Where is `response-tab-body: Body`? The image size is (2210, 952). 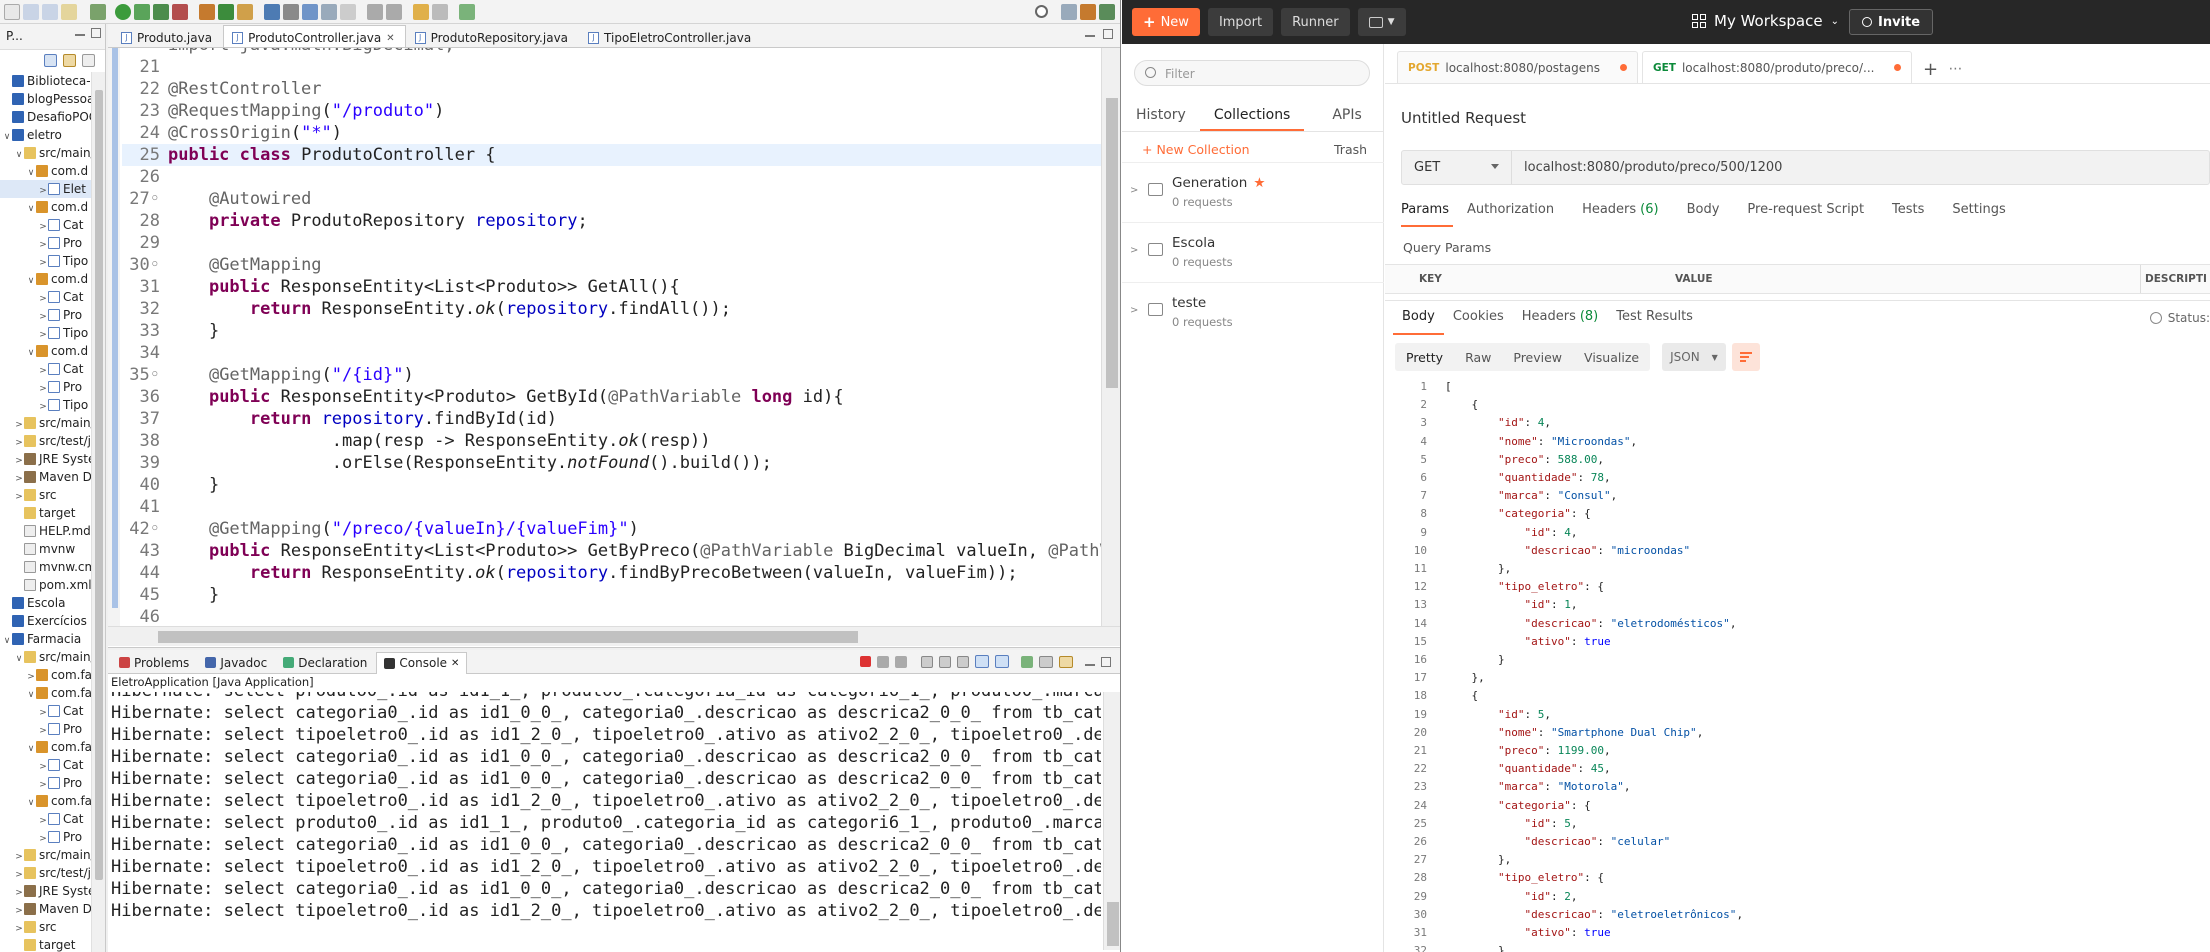 response-tab-body: Body is located at coordinates (1418, 318).